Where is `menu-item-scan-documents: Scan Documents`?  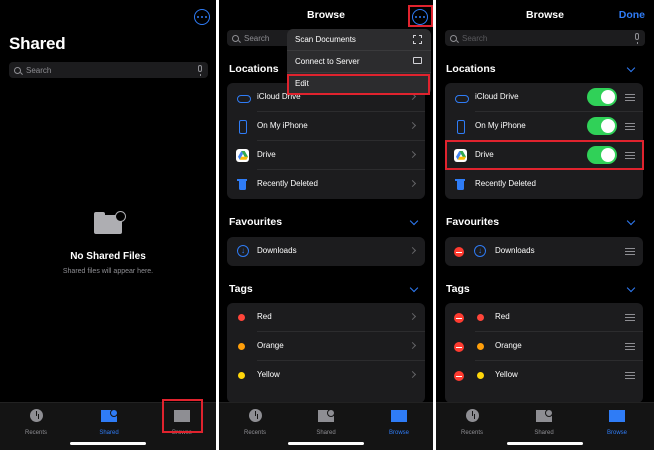
menu-item-scan-documents: Scan Documents is located at coordinates (359, 40).